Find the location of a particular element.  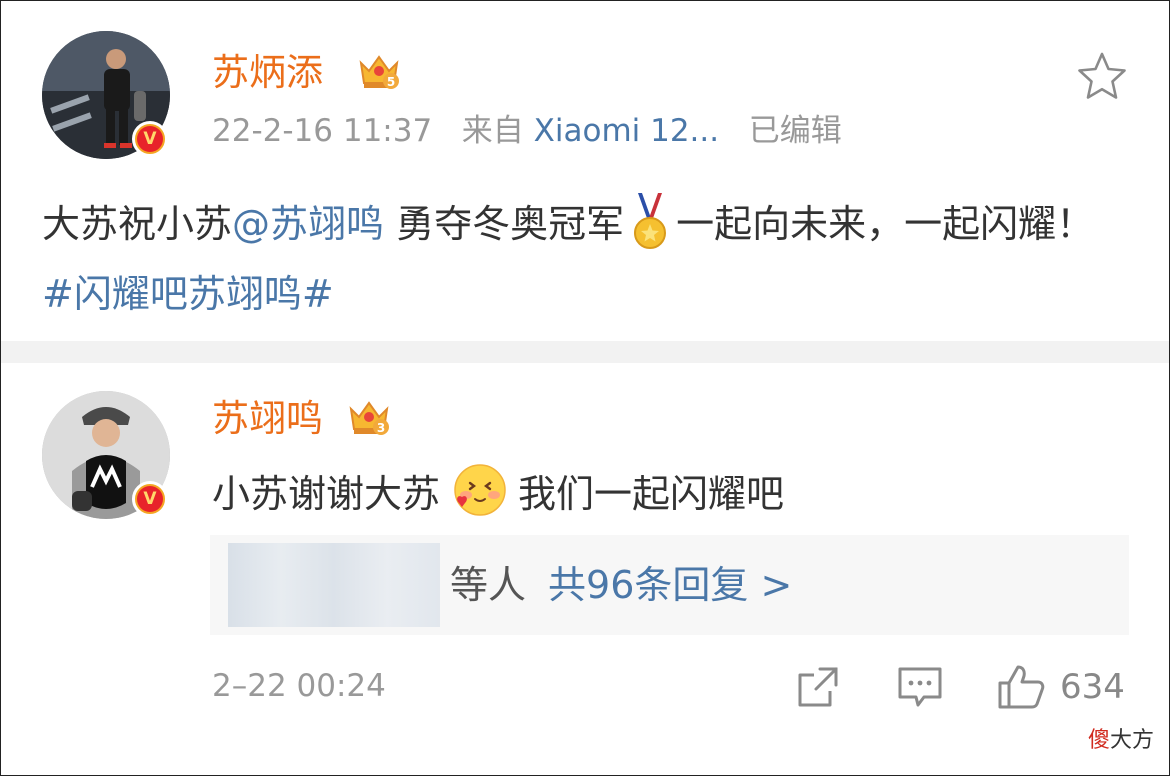

edited-label: 已编辑 is located at coordinates (795, 131).